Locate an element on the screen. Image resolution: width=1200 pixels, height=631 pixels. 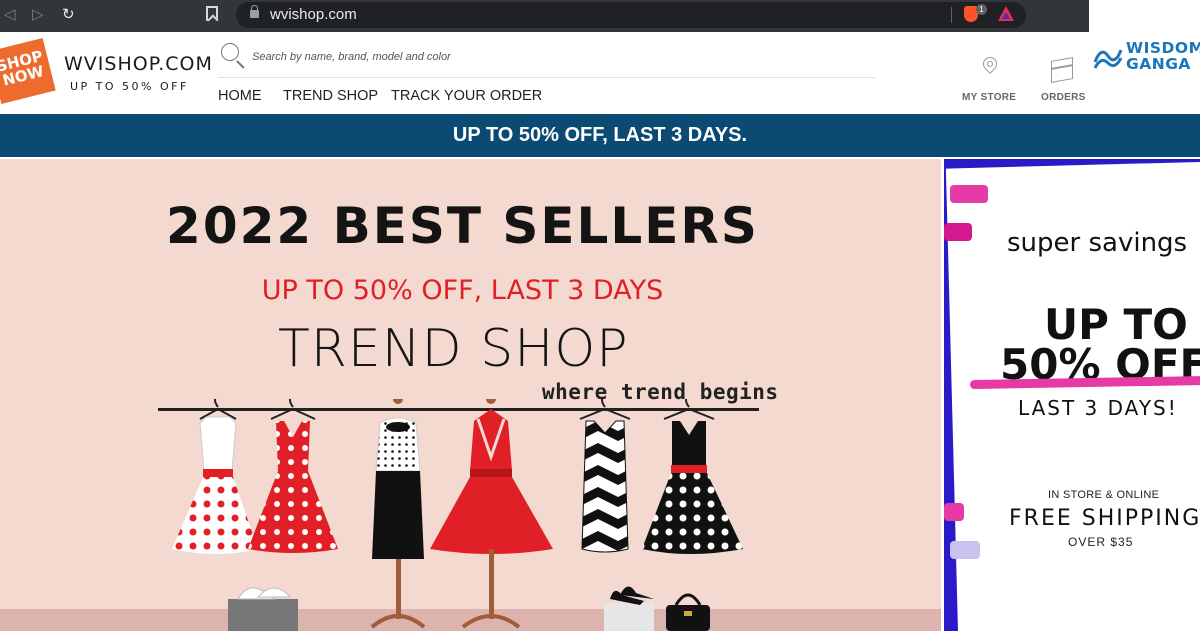
search-underline is located at coordinates (547, 77).